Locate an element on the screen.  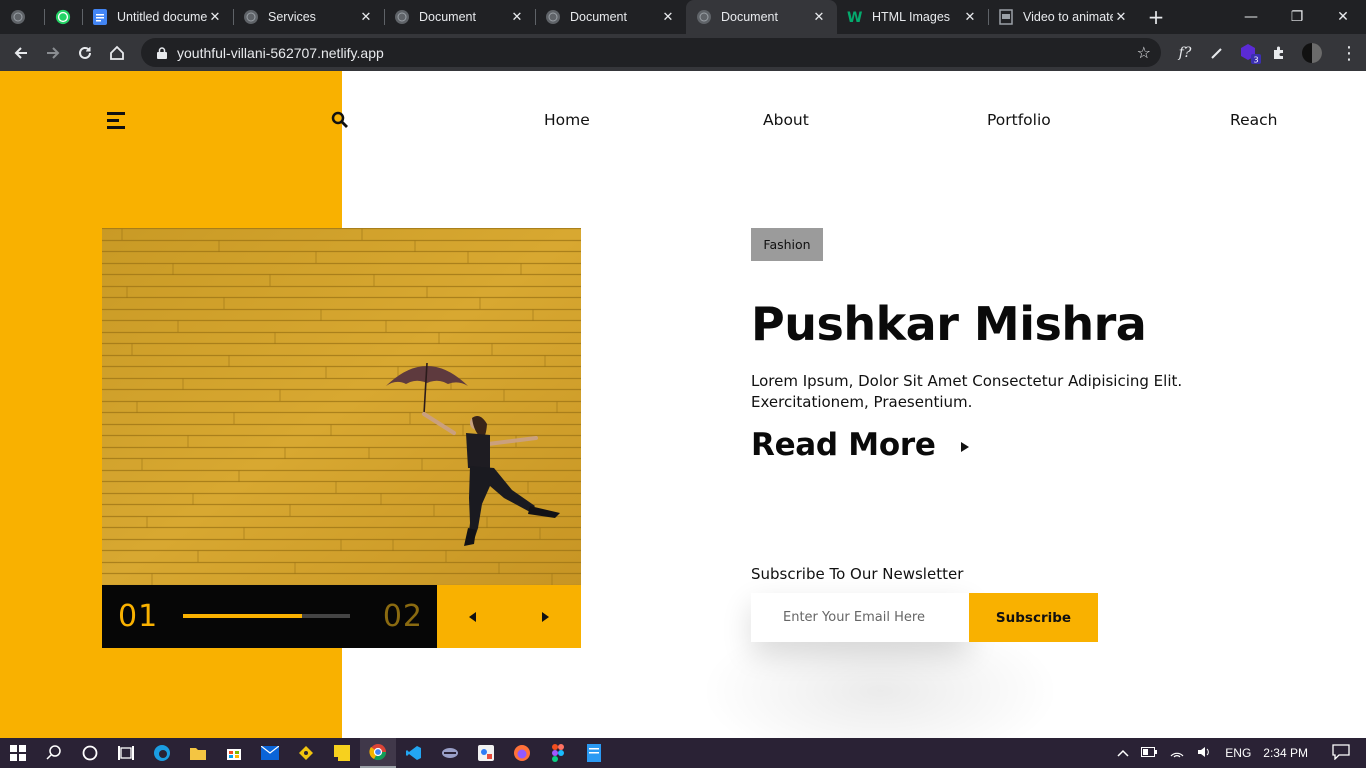
tab-title: Untitled document is located at coordinates (162, 17).